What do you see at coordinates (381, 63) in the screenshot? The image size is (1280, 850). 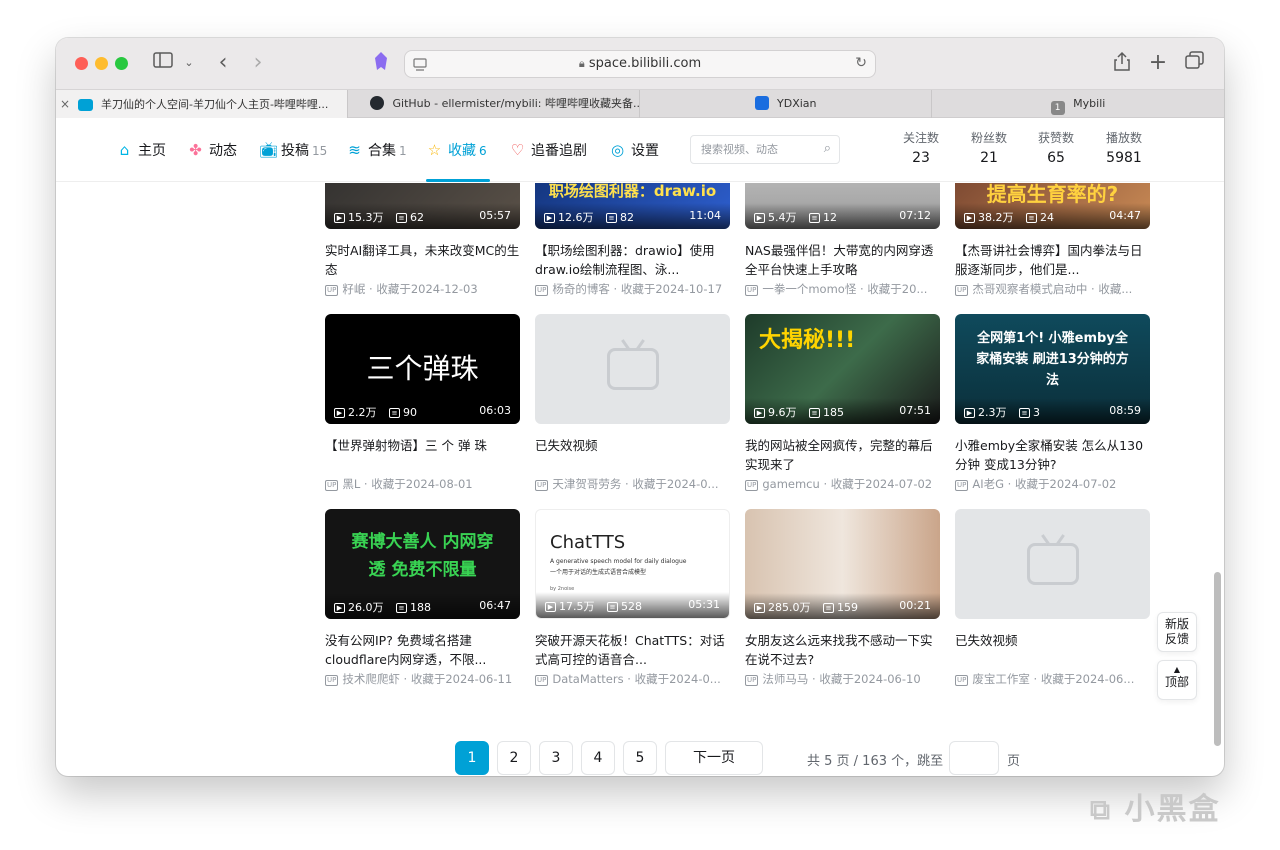 I see `extension-icon` at bounding box center [381, 63].